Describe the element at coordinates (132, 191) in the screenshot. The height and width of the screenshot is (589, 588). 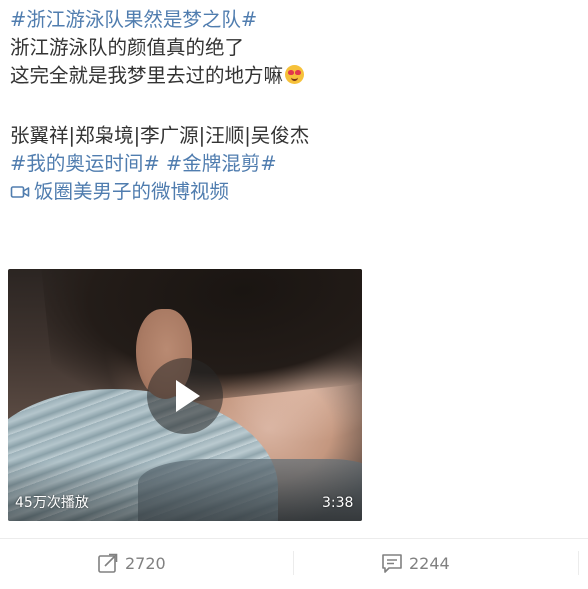
I see `video-source-label: 饭圈美男子的微博视频` at that location.